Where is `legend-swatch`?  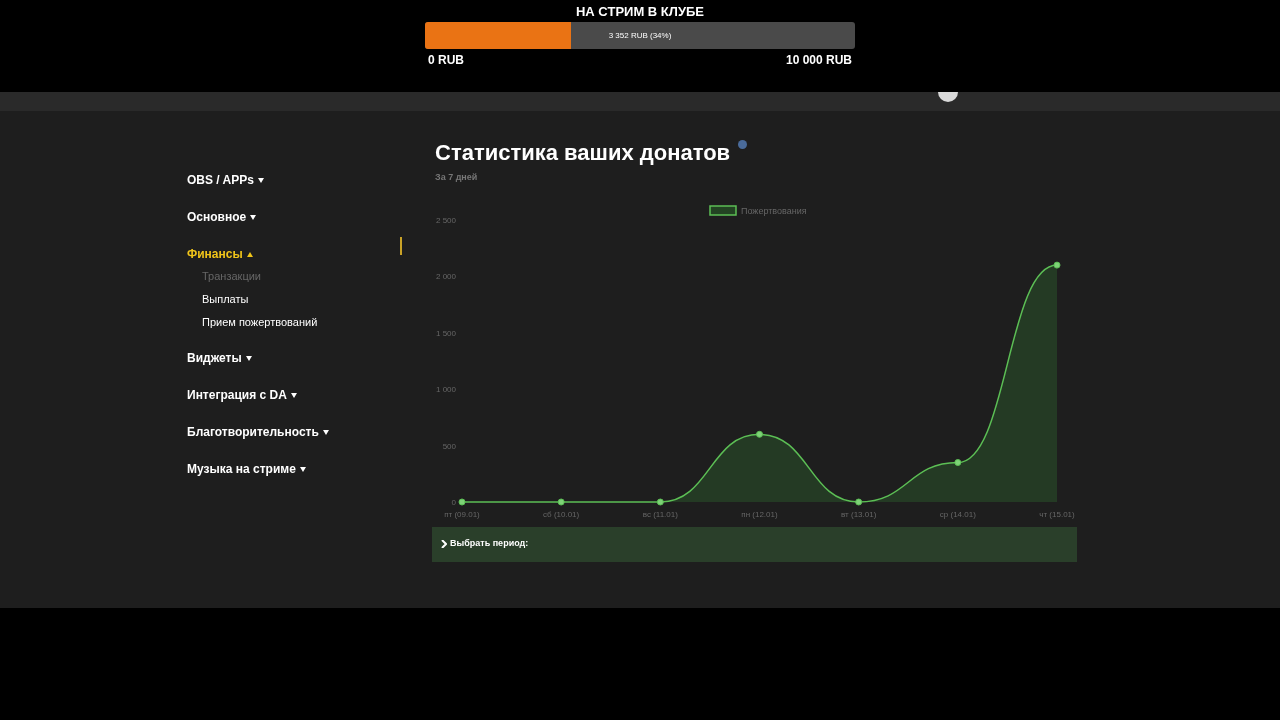 legend-swatch is located at coordinates (723, 210).